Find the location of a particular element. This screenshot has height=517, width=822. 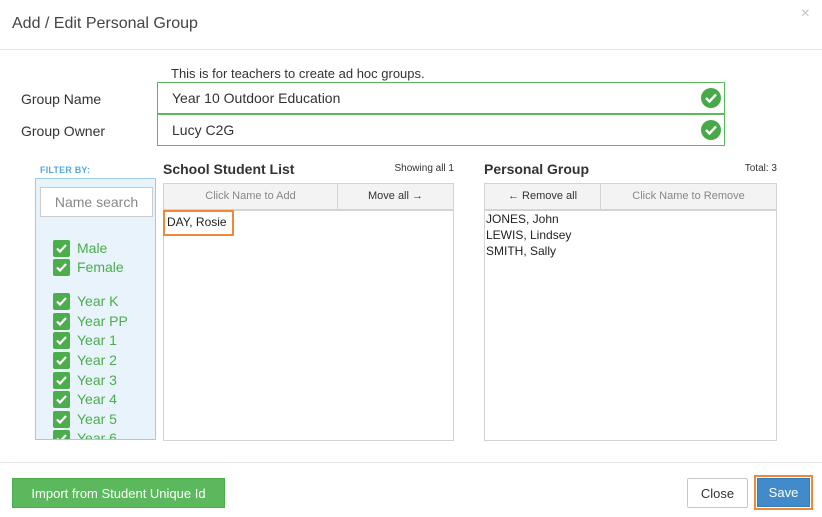

filter-option-male: Male is located at coordinates (80, 248).